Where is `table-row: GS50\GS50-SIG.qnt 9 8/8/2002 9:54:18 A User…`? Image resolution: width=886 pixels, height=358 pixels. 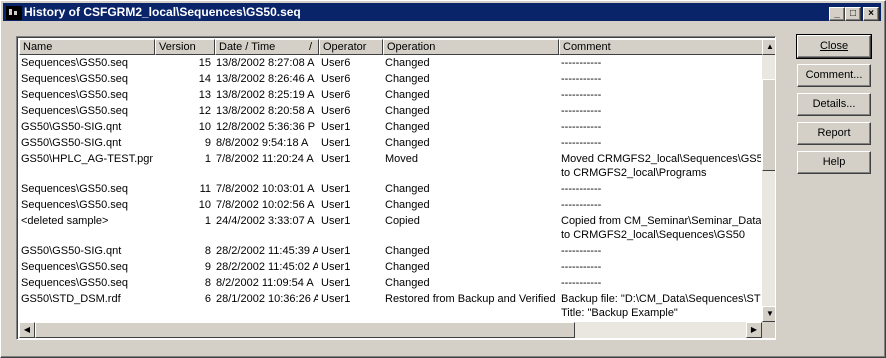 table-row: GS50\GS50-SIG.qnt 9 8/8/2002 9:54:18 A User… is located at coordinates (390, 144).